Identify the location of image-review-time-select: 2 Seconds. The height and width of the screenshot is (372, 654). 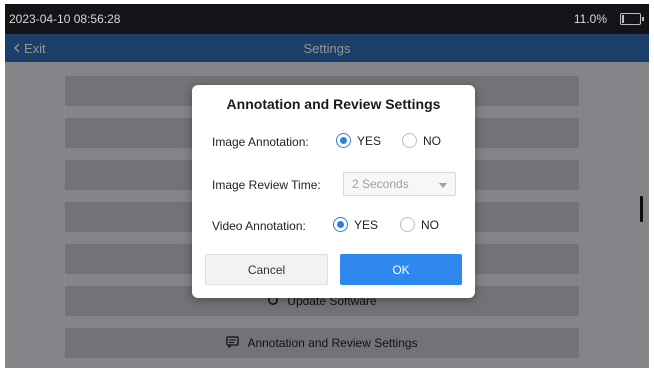
(399, 184).